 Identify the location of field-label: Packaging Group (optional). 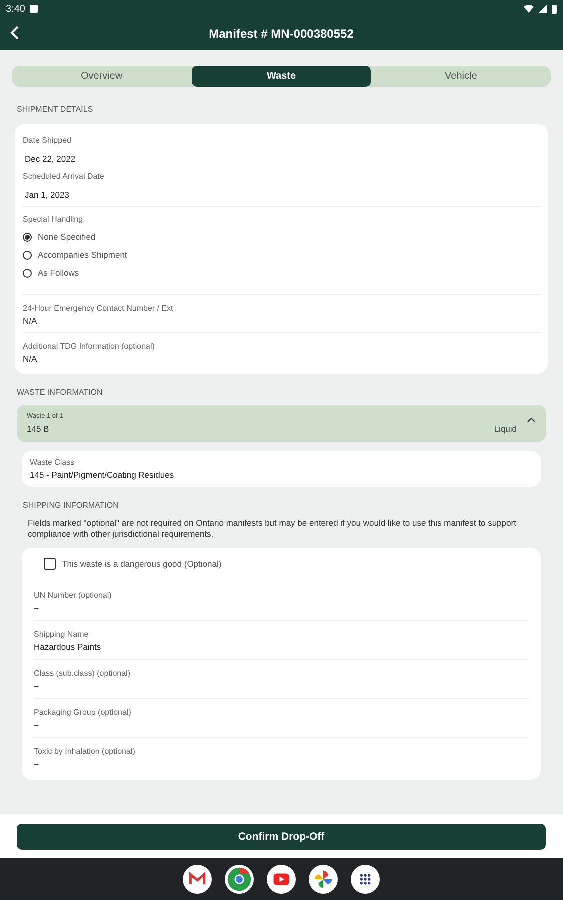
(83, 713).